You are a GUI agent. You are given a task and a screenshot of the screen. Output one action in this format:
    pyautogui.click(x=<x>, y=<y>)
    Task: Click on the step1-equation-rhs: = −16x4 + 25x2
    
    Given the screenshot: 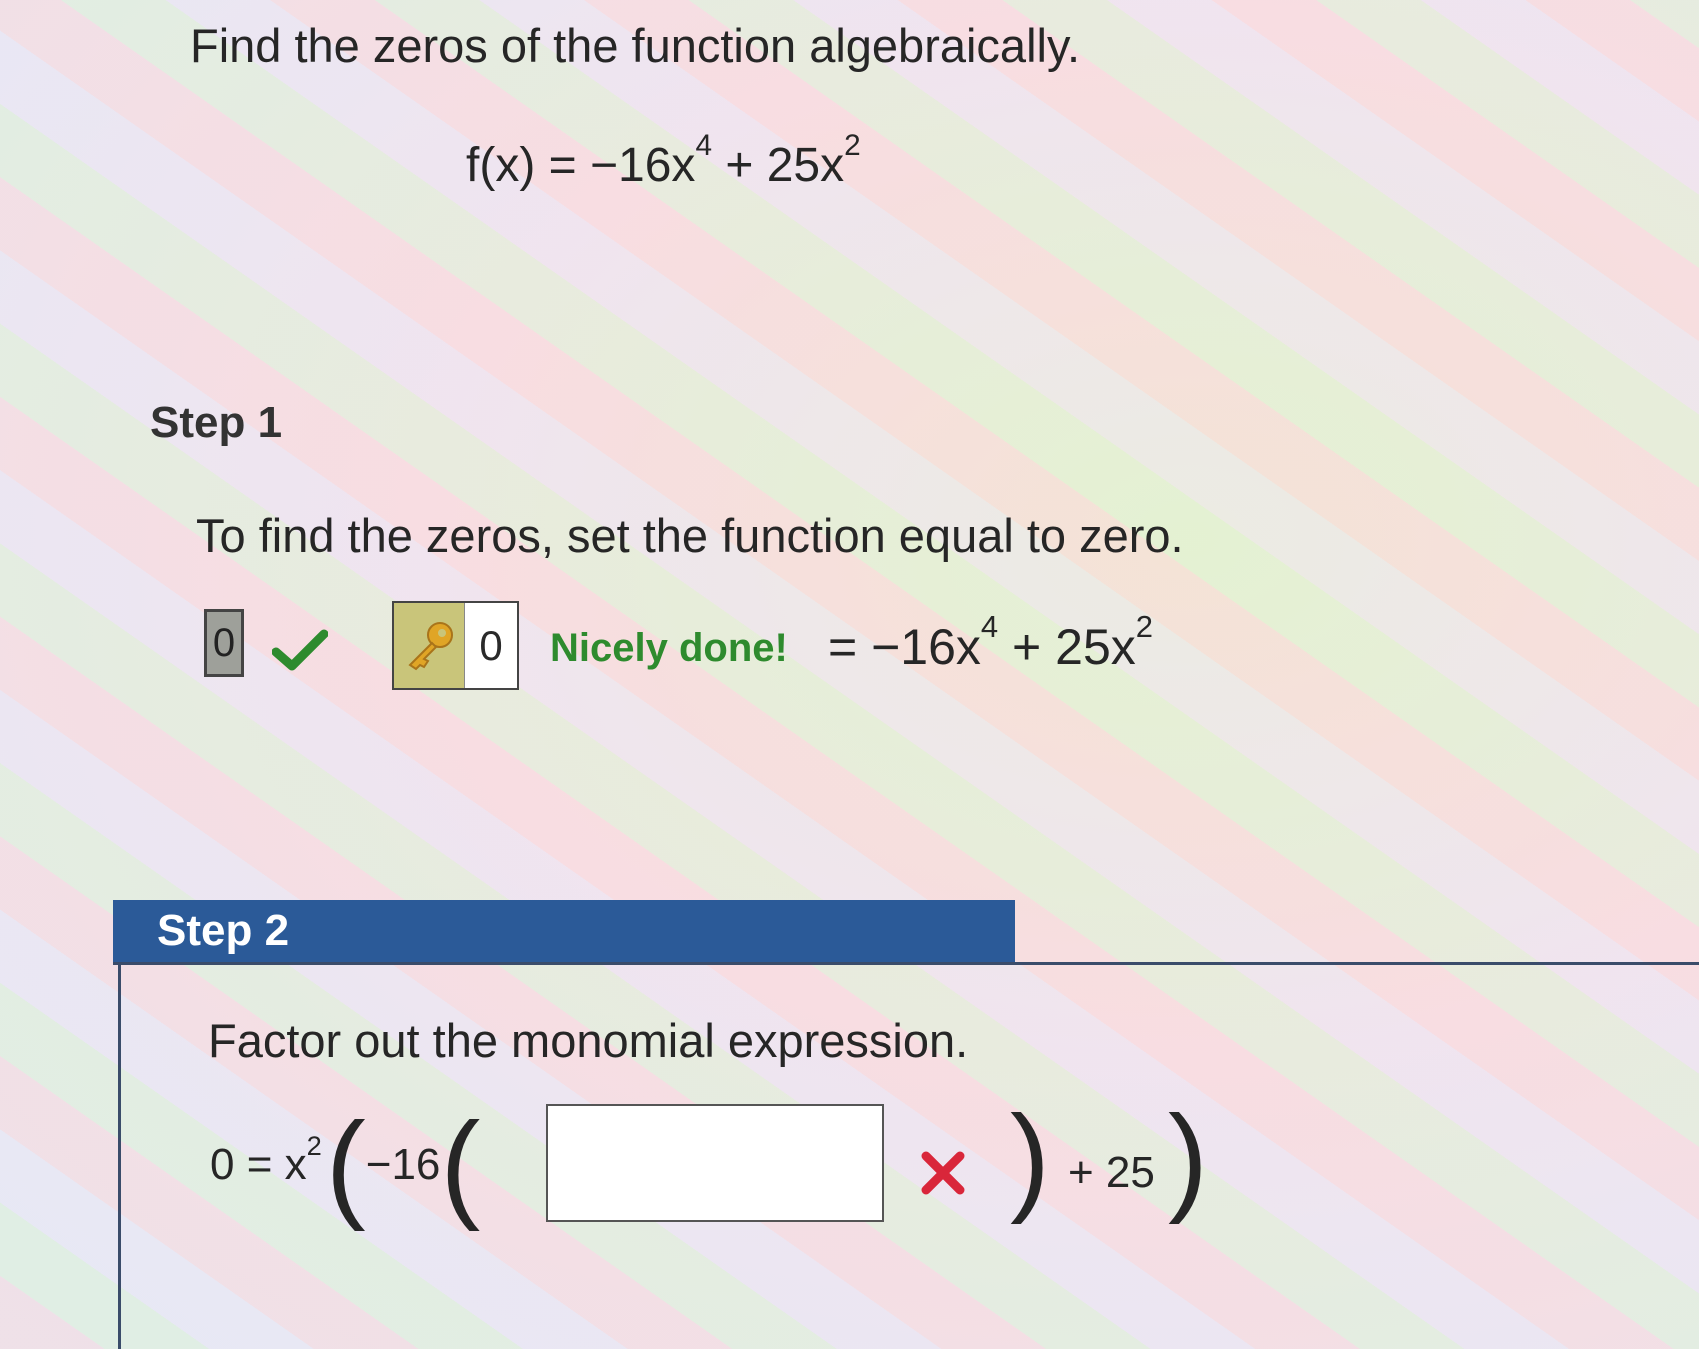 What is the action you would take?
    pyautogui.click(x=990, y=642)
    